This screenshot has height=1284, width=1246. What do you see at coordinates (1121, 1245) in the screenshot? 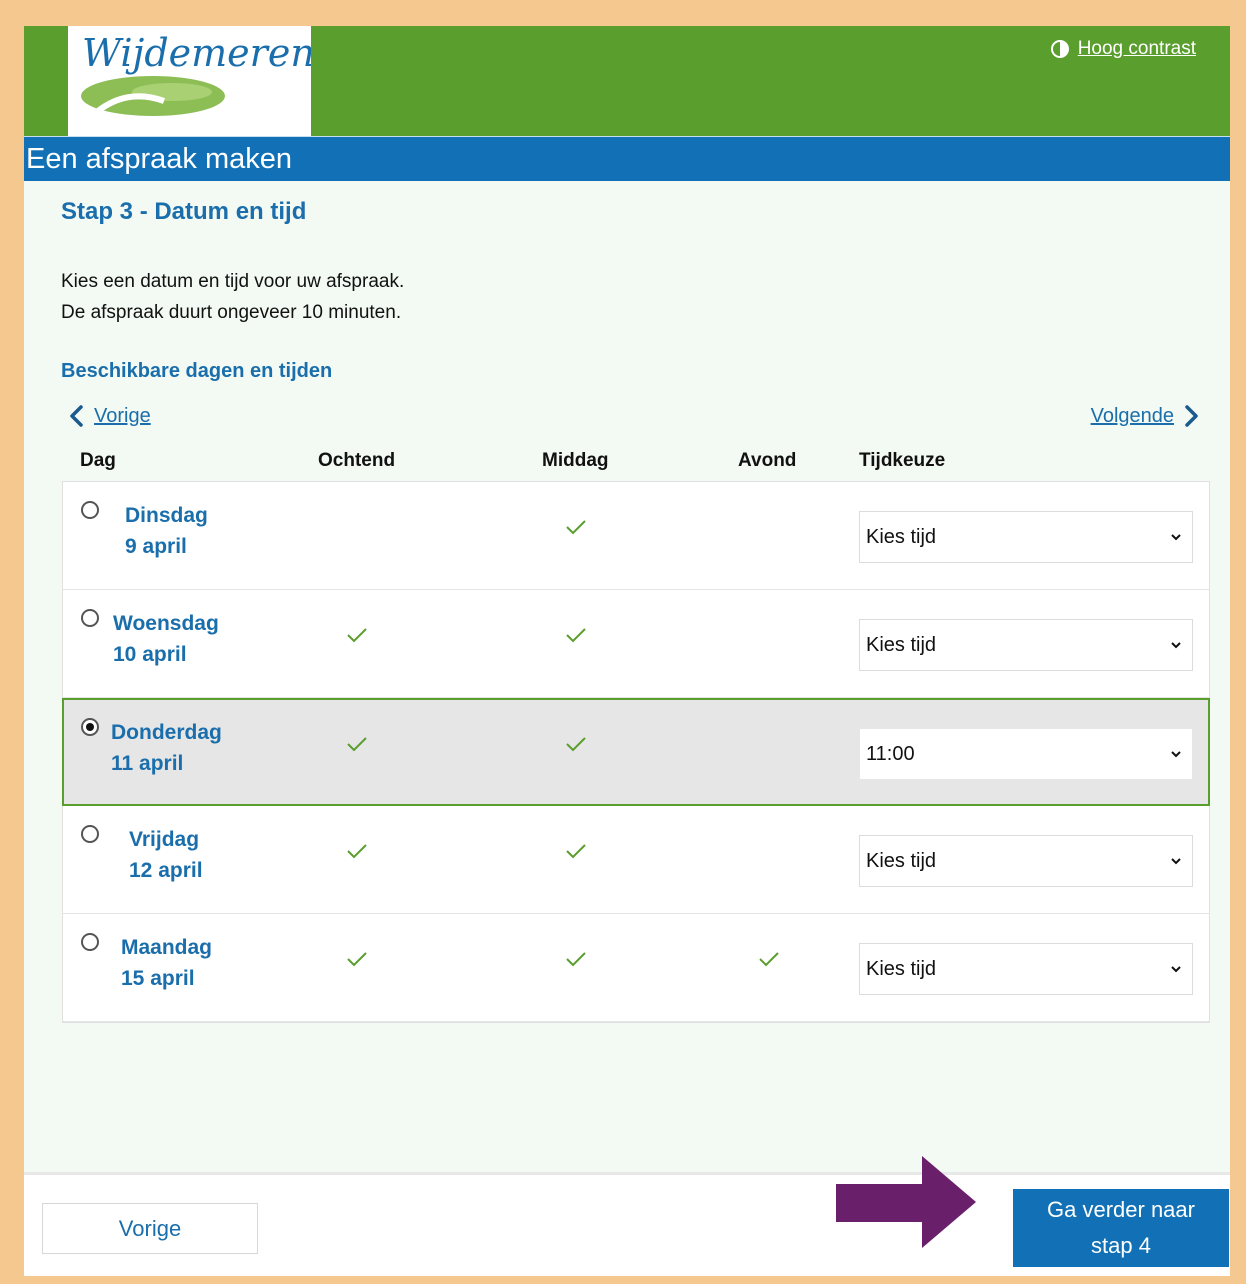
I see `next-step-button-line-2: stap 4` at bounding box center [1121, 1245].